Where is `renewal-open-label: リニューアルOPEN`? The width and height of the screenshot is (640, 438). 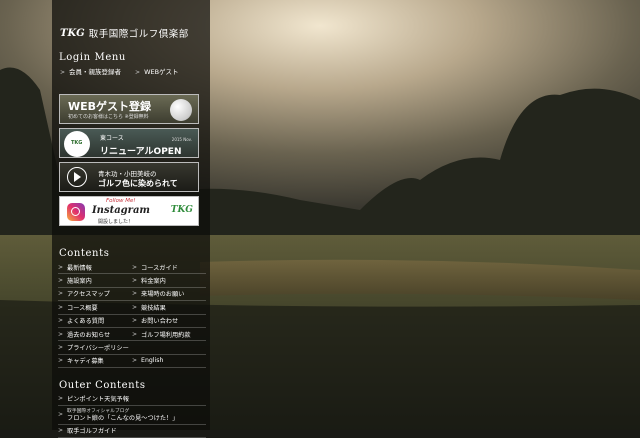
renewal-open-label: リニューアルOPEN is located at coordinates (140, 150).